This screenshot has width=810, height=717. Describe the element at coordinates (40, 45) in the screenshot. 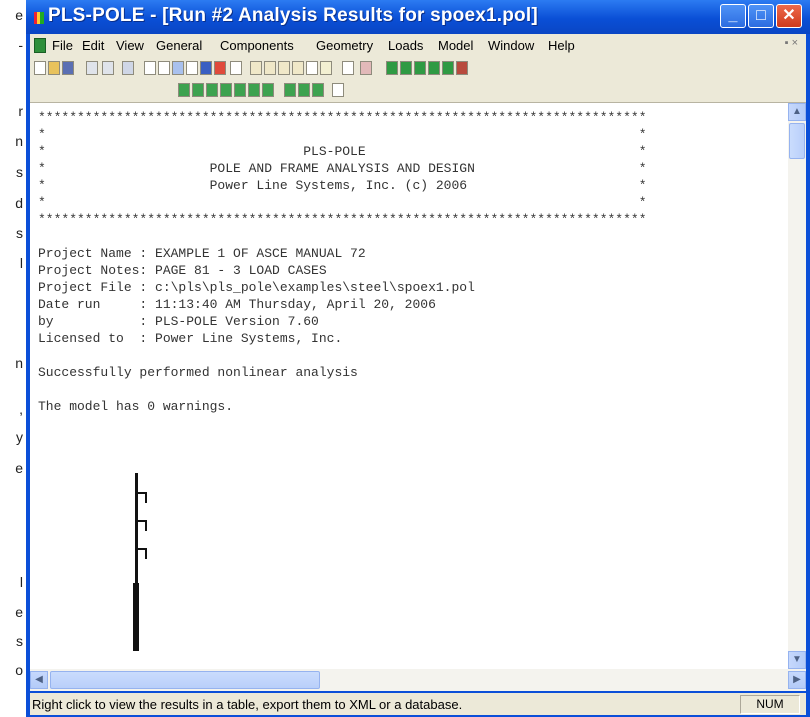

I see `document-icon` at that location.